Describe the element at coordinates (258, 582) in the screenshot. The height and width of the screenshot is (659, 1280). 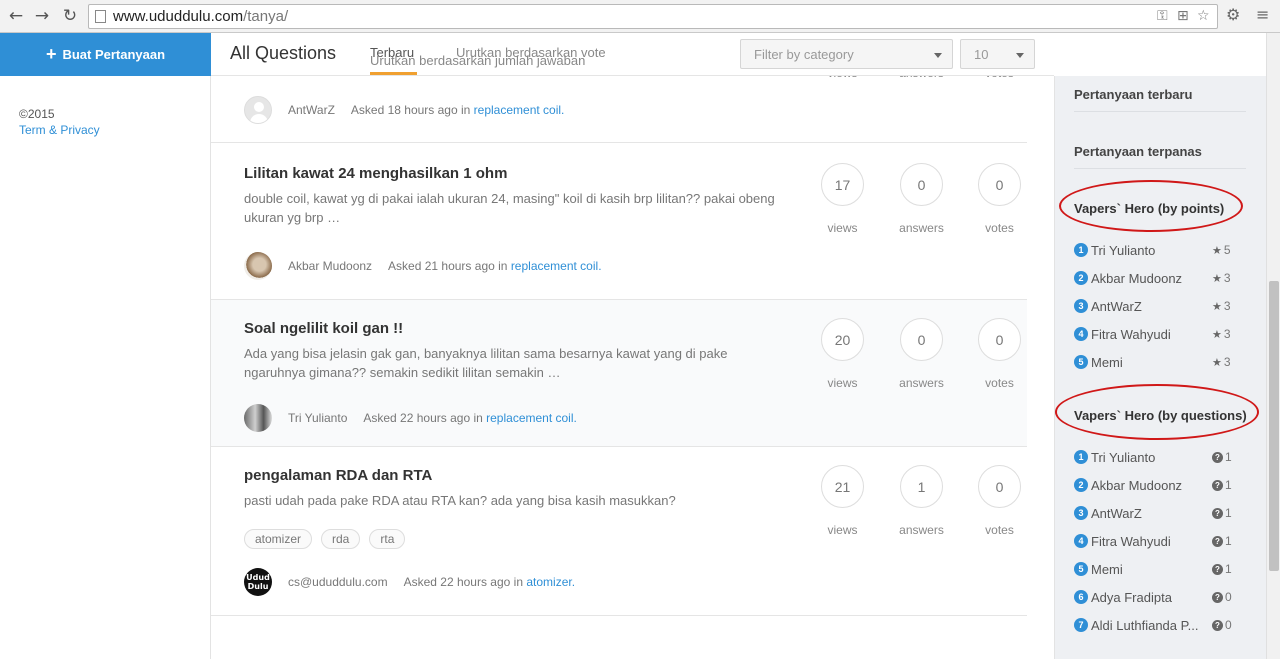
I see `avatar: Udud Dulu` at that location.